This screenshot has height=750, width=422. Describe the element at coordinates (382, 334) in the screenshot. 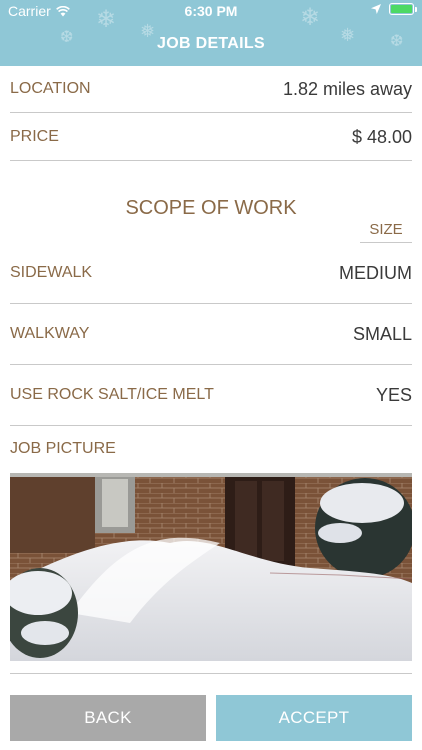

I see `scope-item-size: SMALL` at that location.